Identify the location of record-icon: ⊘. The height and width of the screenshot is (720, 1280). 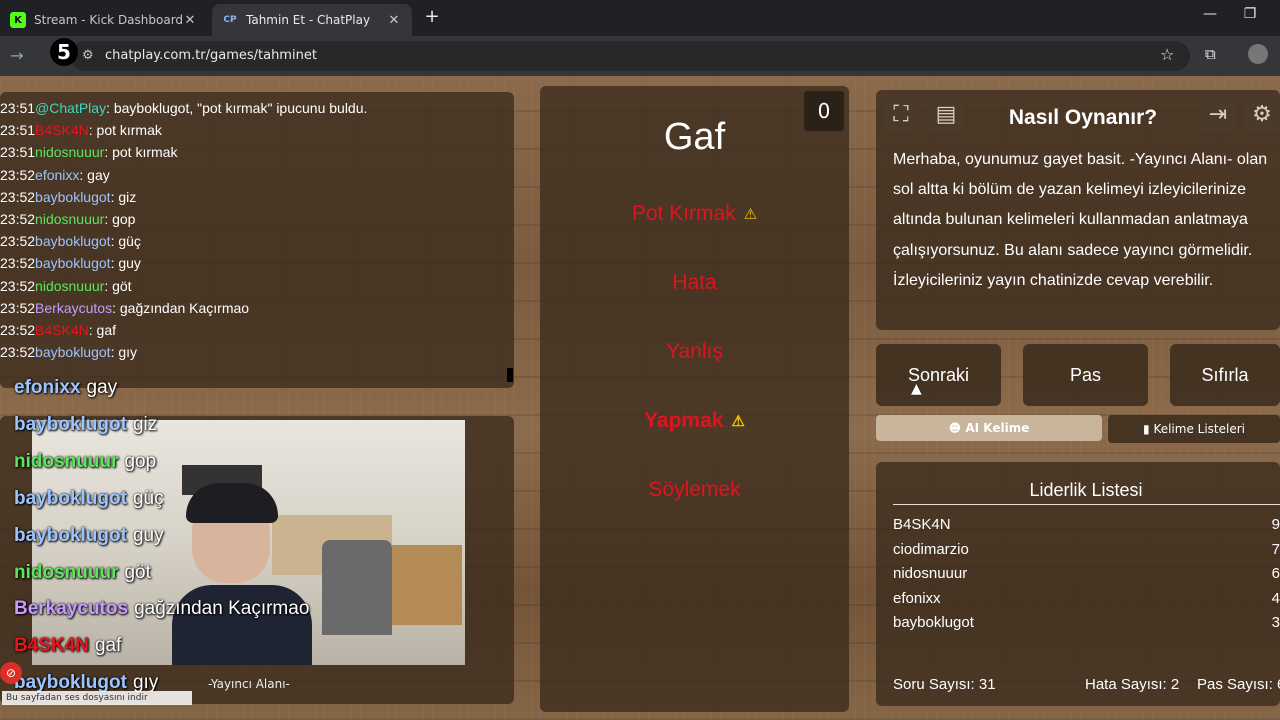
(11, 673).